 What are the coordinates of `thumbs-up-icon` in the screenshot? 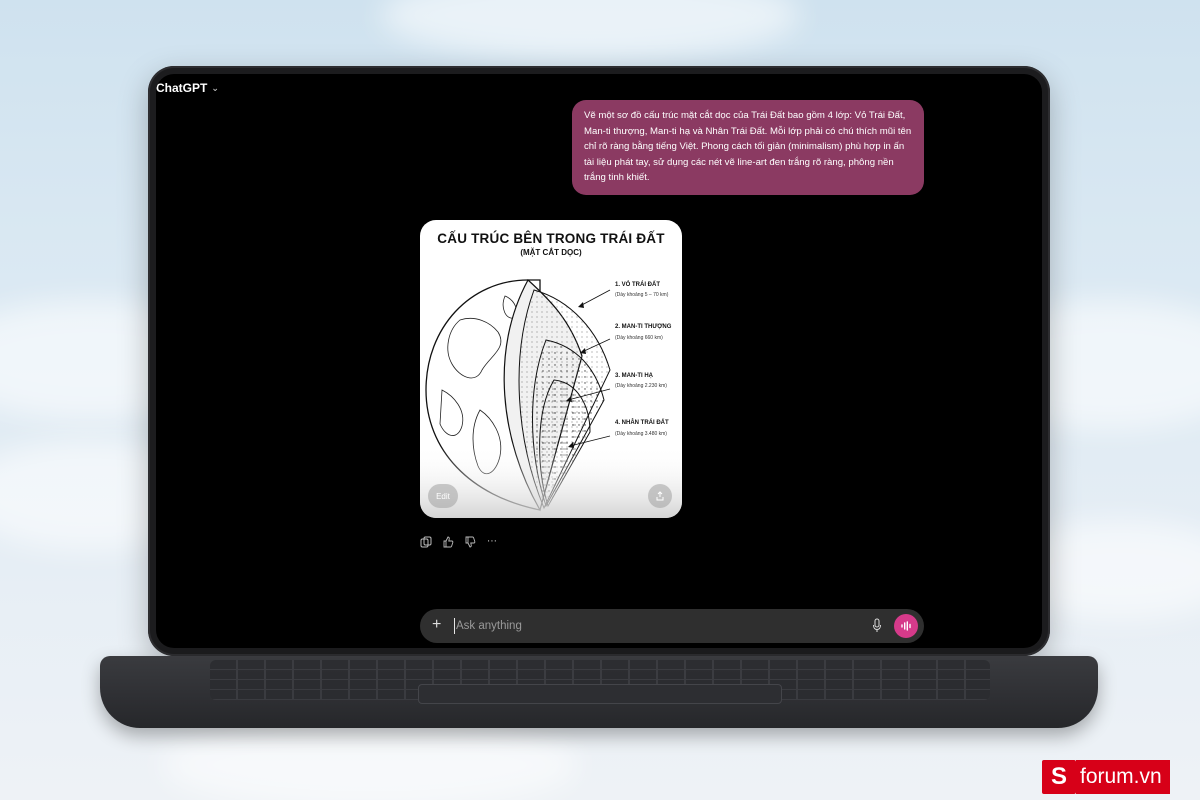 It's located at (448, 542).